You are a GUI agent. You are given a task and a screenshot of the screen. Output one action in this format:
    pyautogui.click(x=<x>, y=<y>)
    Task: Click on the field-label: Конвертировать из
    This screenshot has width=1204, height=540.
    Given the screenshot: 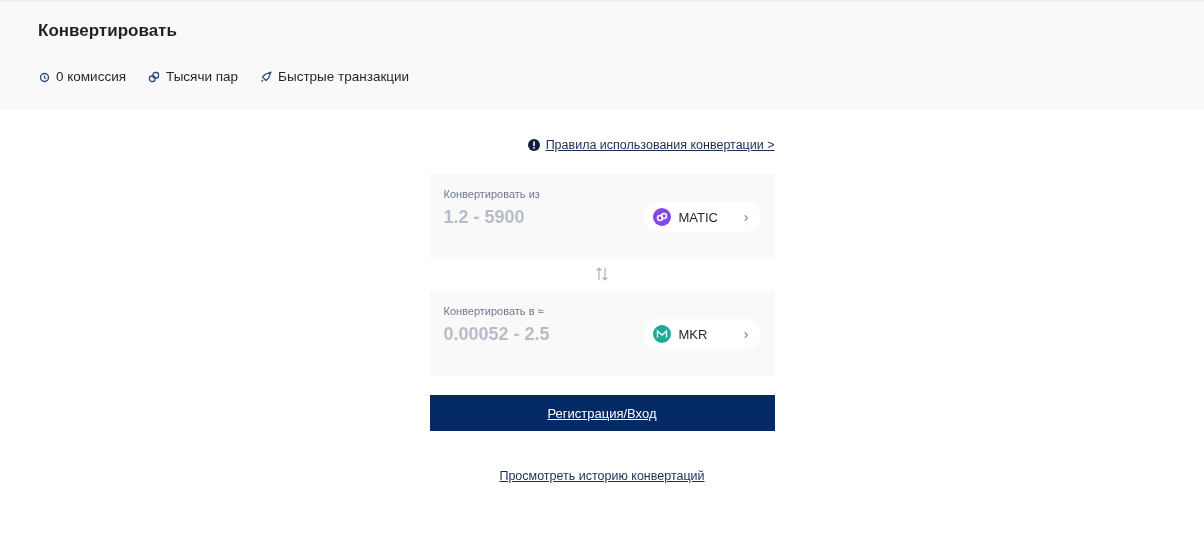 What is the action you would take?
    pyautogui.click(x=492, y=194)
    